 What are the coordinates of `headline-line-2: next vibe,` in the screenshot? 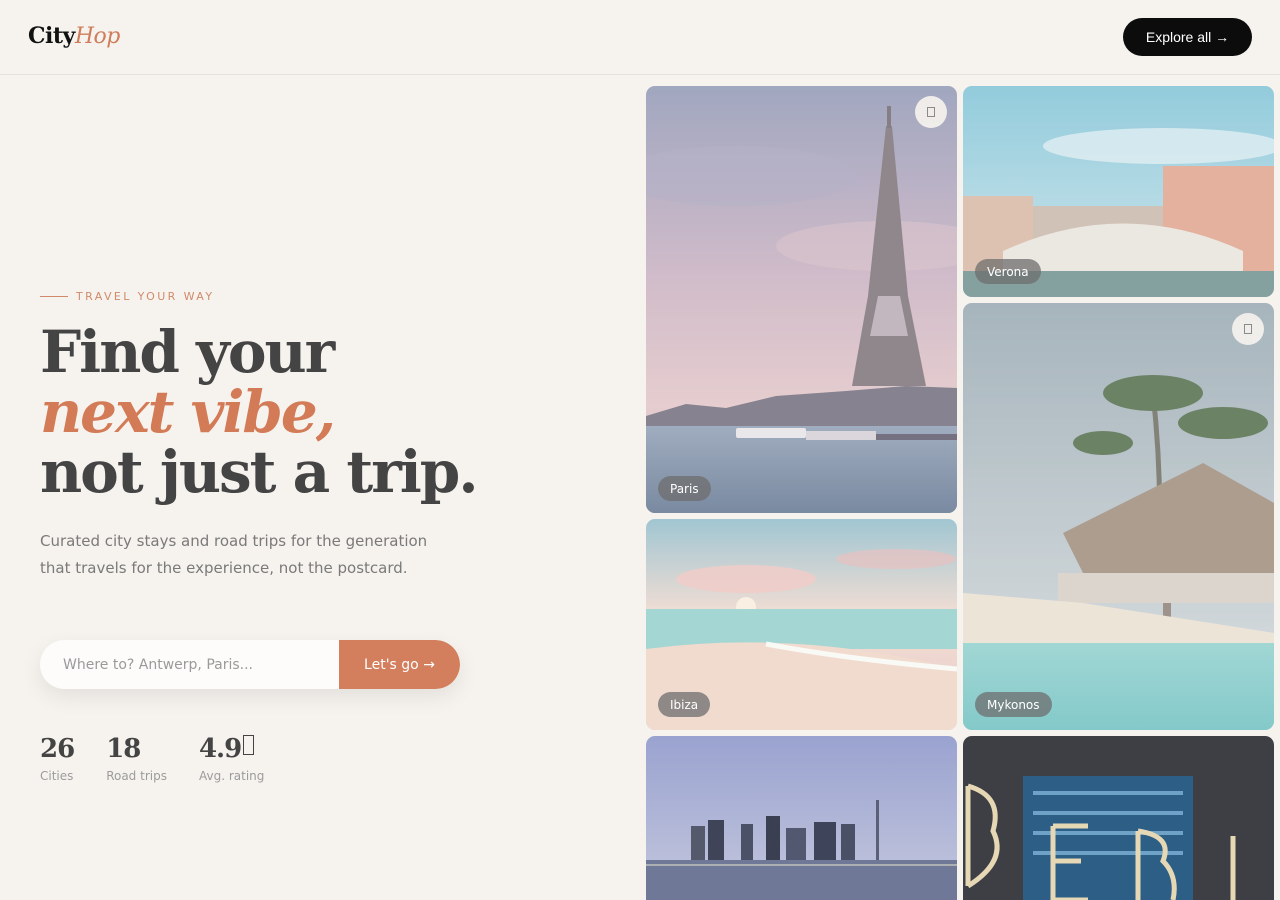 It's located at (188, 412).